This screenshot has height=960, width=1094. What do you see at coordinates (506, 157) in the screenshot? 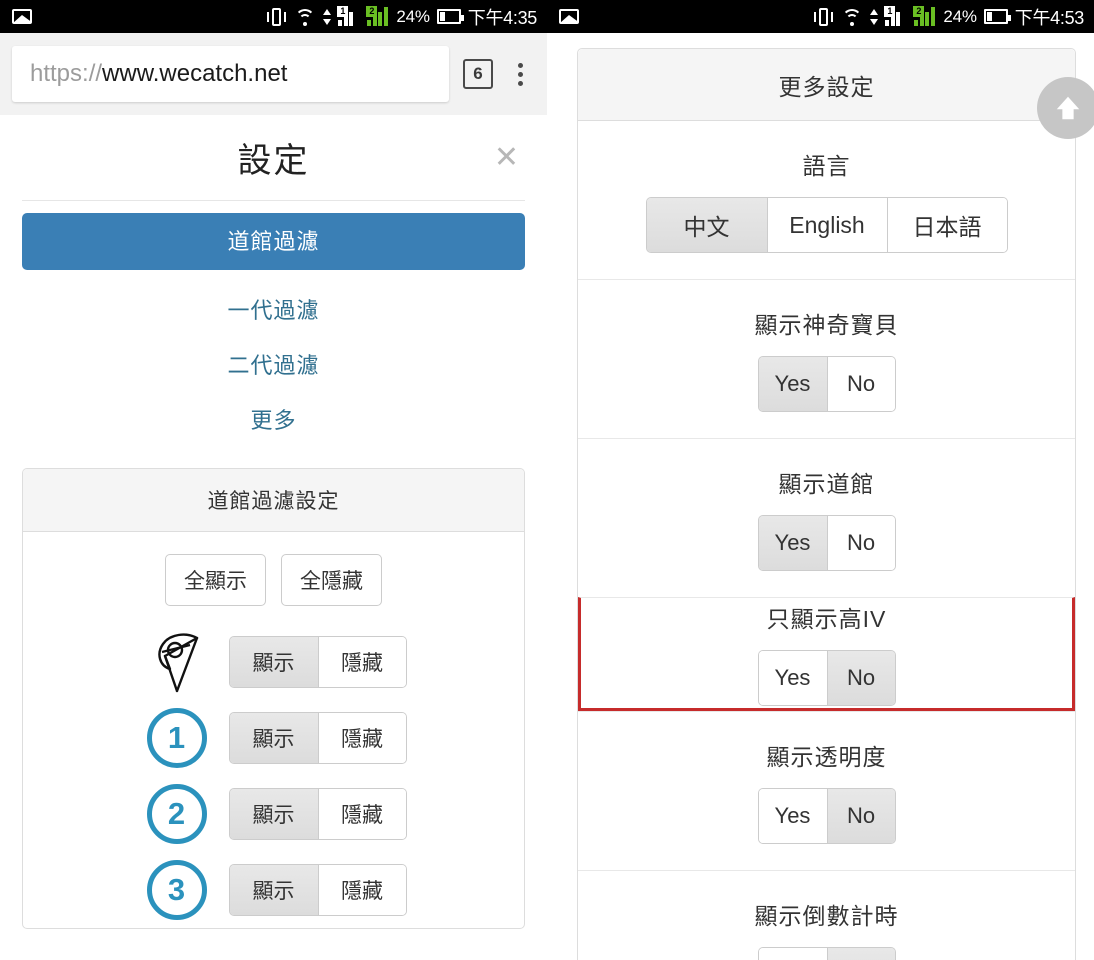
I see `close-icon: ✕` at bounding box center [506, 157].